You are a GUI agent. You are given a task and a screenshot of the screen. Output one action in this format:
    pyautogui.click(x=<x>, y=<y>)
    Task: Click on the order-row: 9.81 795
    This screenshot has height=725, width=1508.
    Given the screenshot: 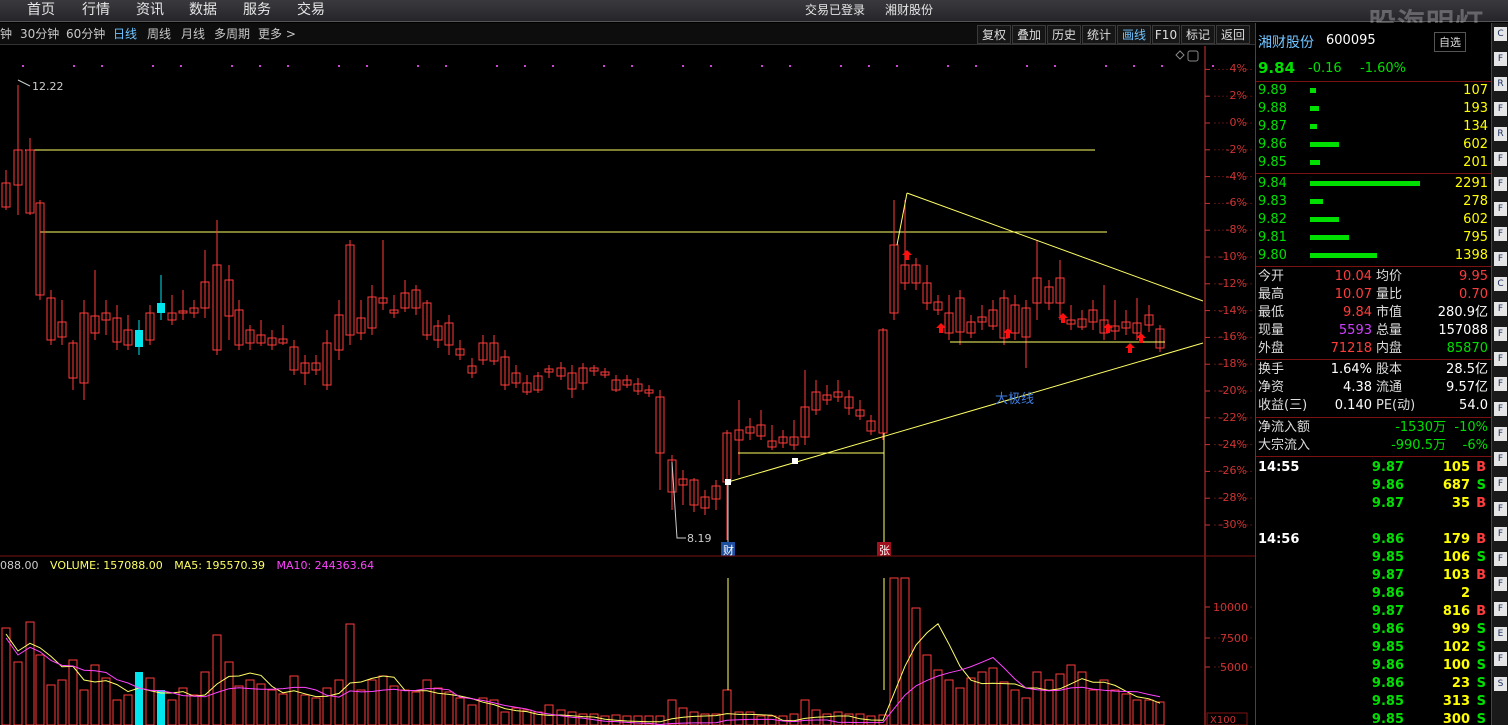 What is the action you would take?
    pyautogui.click(x=1374, y=238)
    